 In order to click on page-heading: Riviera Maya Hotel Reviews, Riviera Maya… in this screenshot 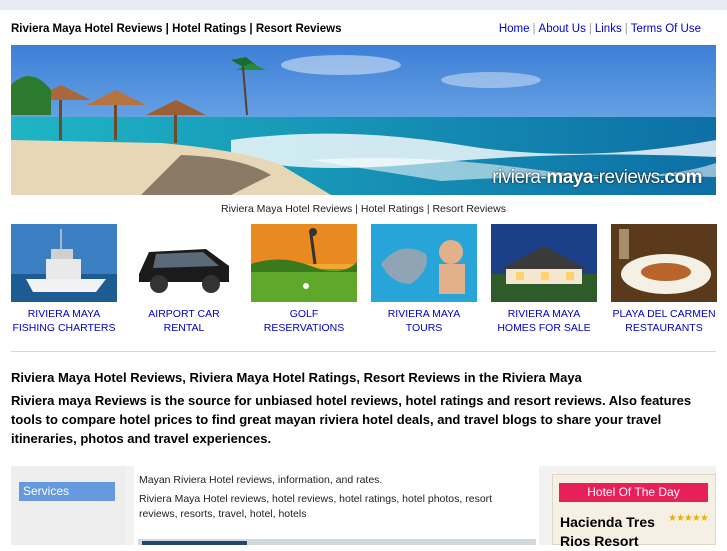, I will do `click(296, 377)`.